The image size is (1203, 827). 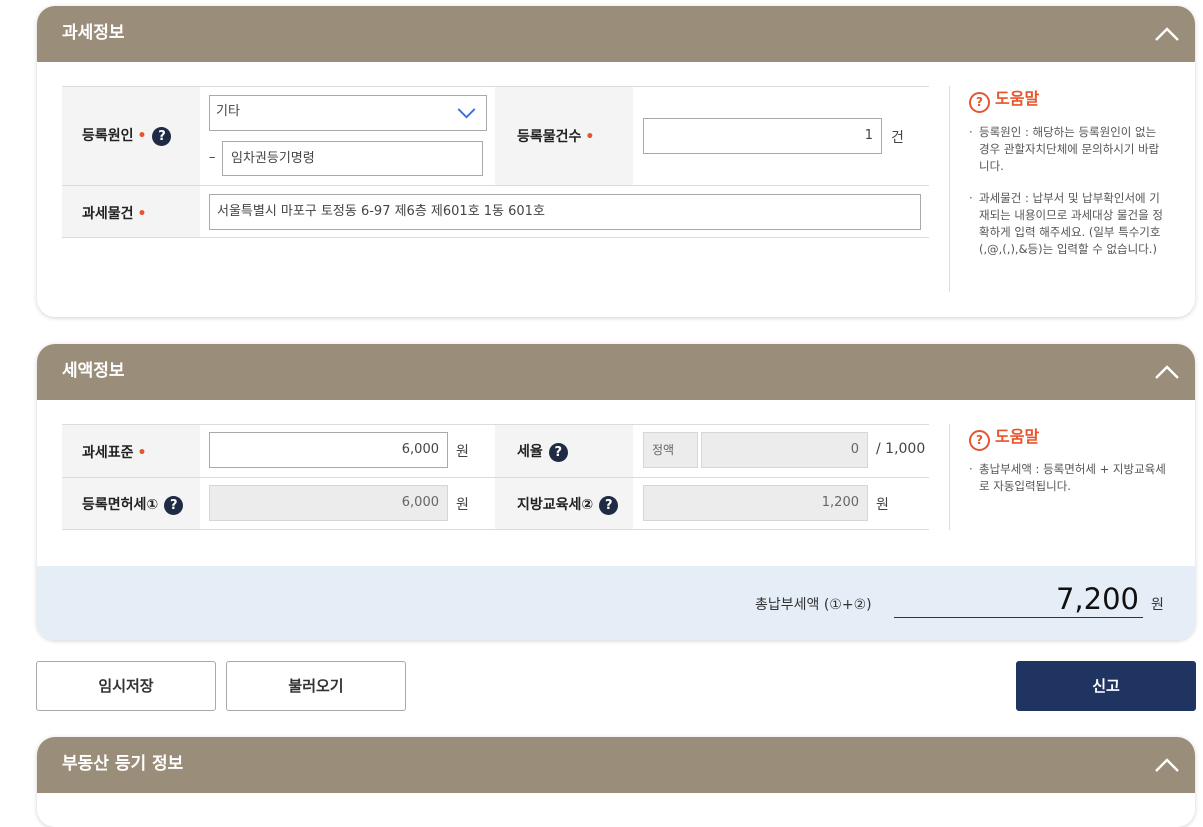 What do you see at coordinates (549, 137) in the screenshot?
I see `reg-count-label-text: 등록물건수` at bounding box center [549, 137].